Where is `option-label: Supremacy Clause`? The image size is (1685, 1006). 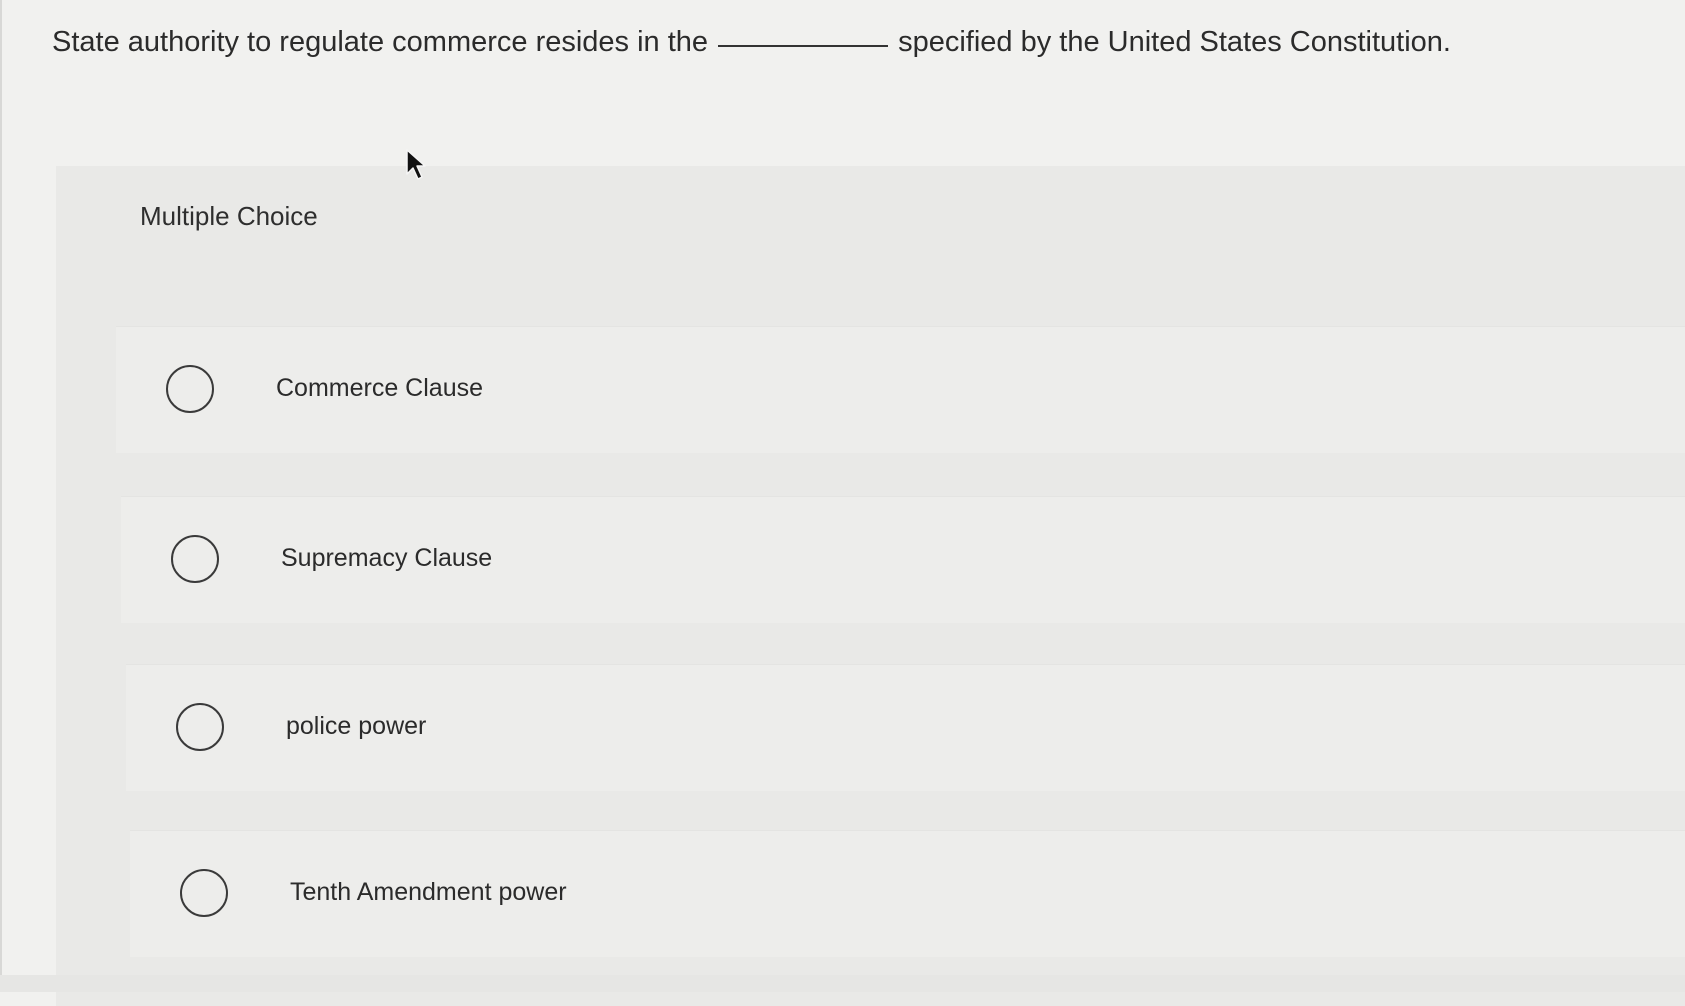 option-label: Supremacy Clause is located at coordinates (386, 558).